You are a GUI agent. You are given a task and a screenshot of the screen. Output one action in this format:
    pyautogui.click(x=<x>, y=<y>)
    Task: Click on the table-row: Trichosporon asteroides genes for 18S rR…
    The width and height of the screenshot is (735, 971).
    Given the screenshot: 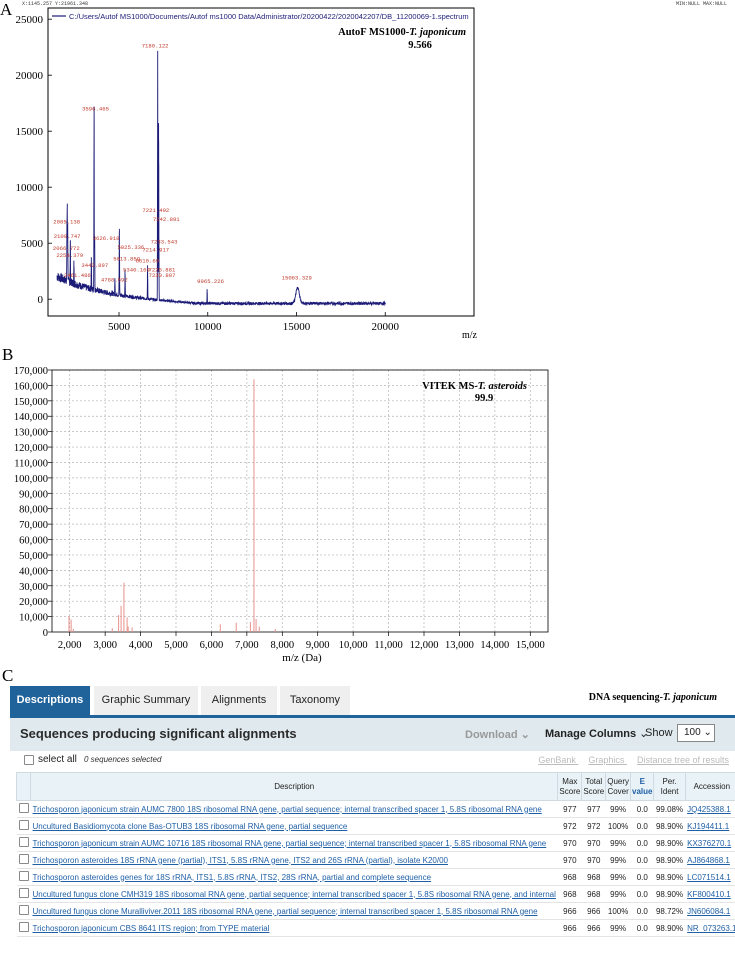 What is the action you would take?
    pyautogui.click(x=375, y=877)
    